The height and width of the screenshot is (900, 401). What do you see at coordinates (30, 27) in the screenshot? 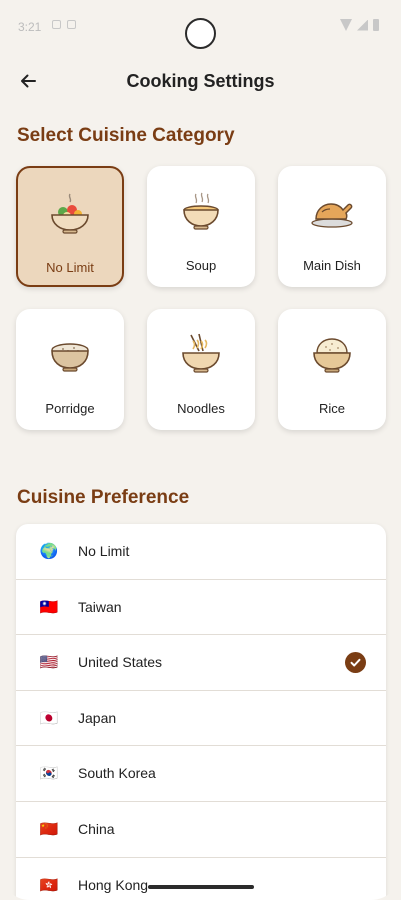
I see `status-time: 3:21` at bounding box center [30, 27].